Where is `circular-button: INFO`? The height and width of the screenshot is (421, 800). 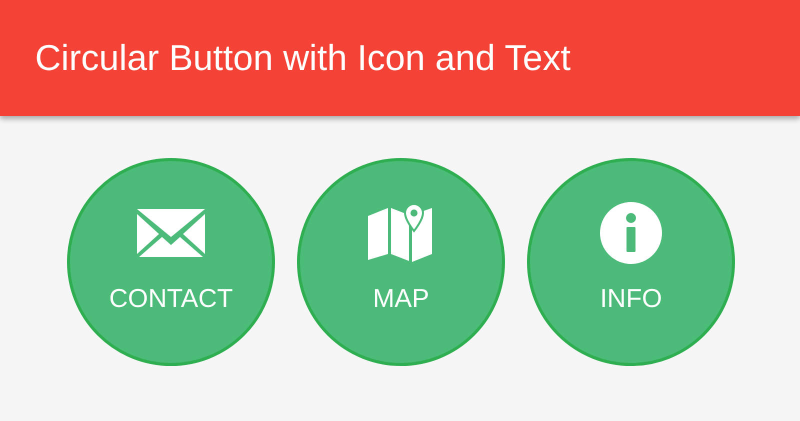
circular-button: INFO is located at coordinates (631, 262).